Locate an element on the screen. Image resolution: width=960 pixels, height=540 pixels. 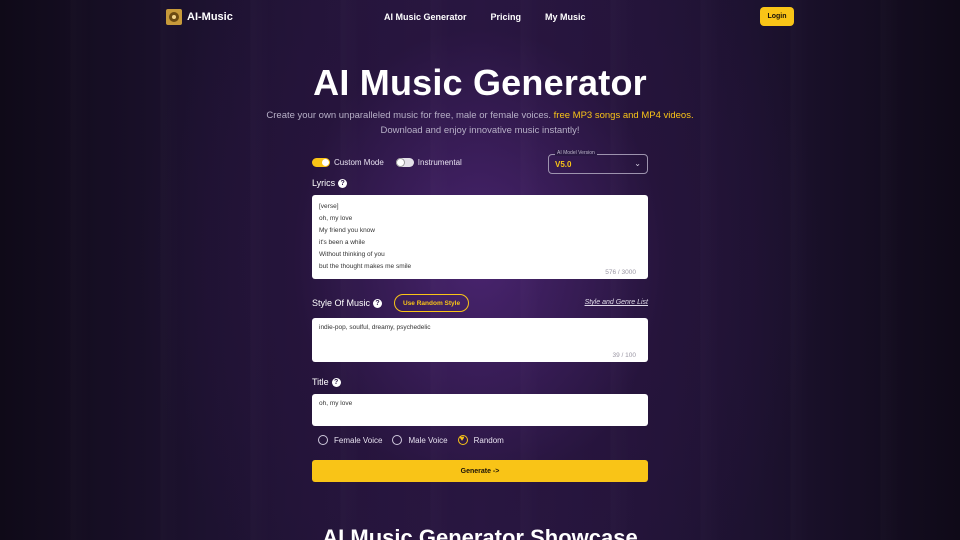
nav-link-my-music: My Music is located at coordinates (565, 17).